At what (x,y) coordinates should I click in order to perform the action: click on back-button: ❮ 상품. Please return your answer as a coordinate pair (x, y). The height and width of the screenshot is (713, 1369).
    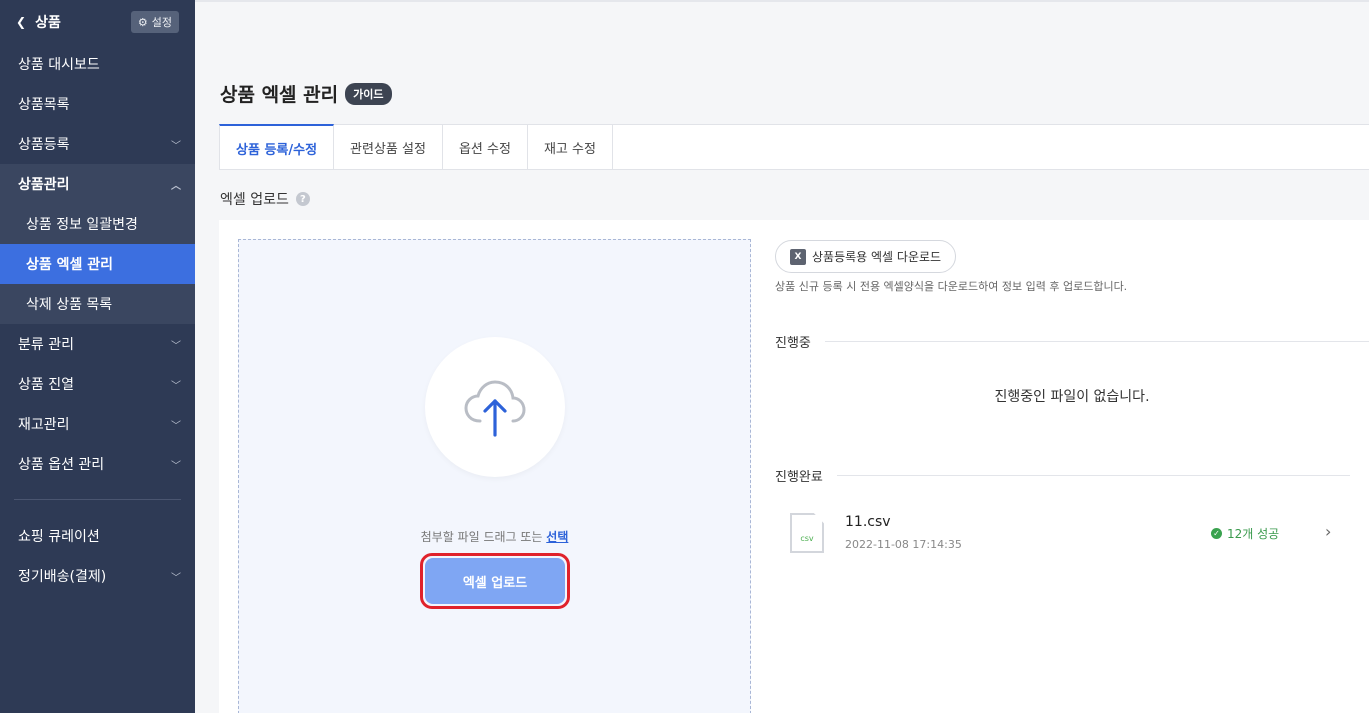
    Looking at the image, I should click on (38, 22).